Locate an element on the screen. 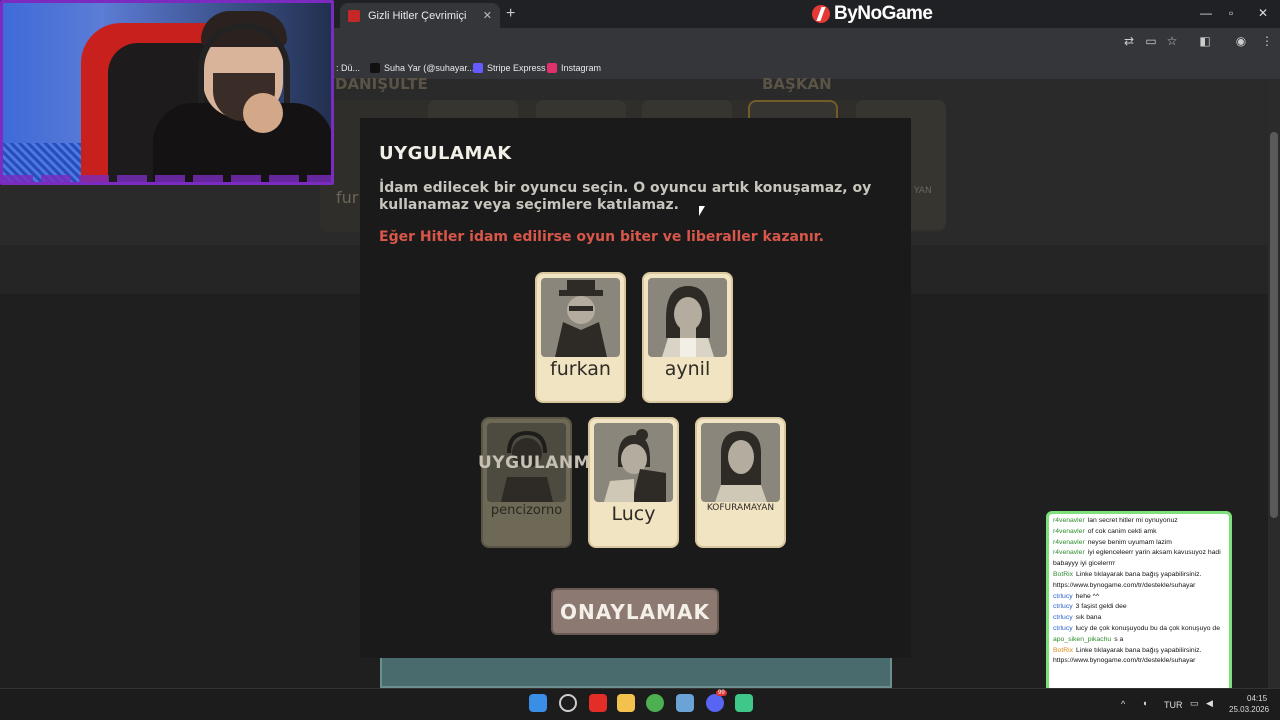 This screenshot has height=720, width=1280. player-card-pencizorno: pencizorno is located at coordinates (526, 482).